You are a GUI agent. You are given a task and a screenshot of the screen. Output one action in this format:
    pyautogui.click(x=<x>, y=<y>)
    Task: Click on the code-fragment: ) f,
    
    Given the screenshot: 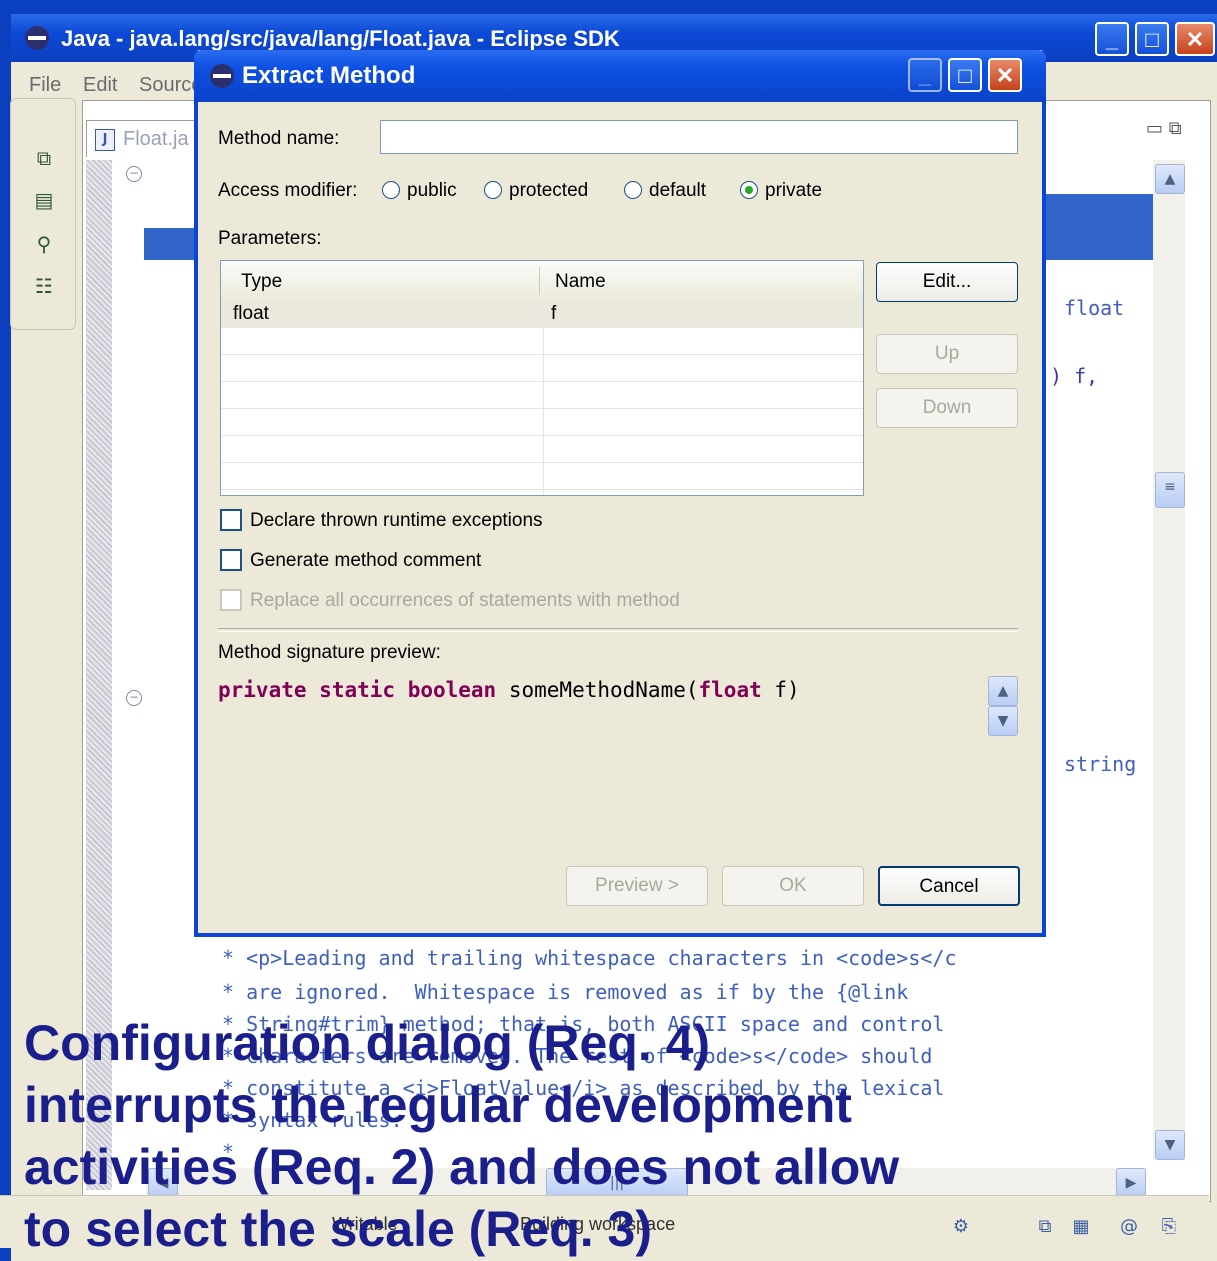 What is the action you would take?
    pyautogui.click(x=1074, y=376)
    